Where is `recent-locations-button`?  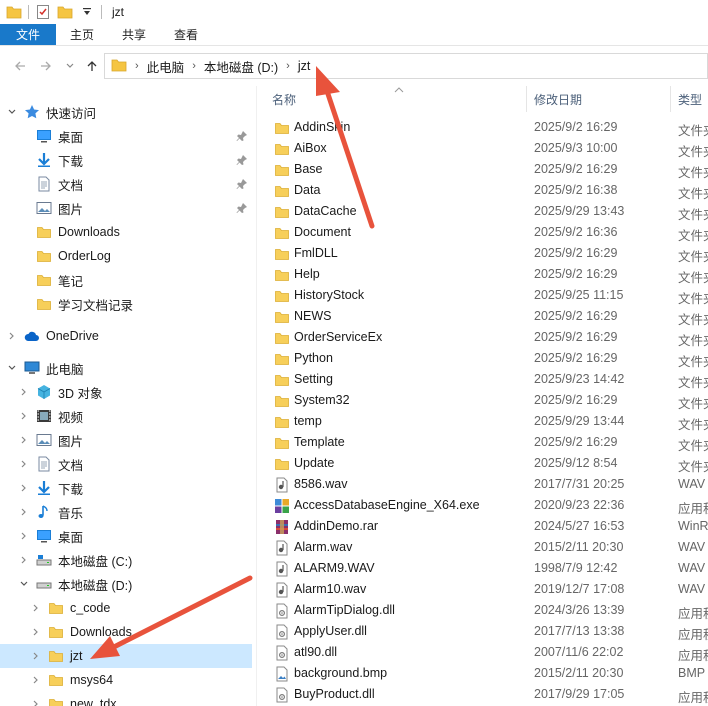
recent-locations-button is located at coordinates (70, 66).